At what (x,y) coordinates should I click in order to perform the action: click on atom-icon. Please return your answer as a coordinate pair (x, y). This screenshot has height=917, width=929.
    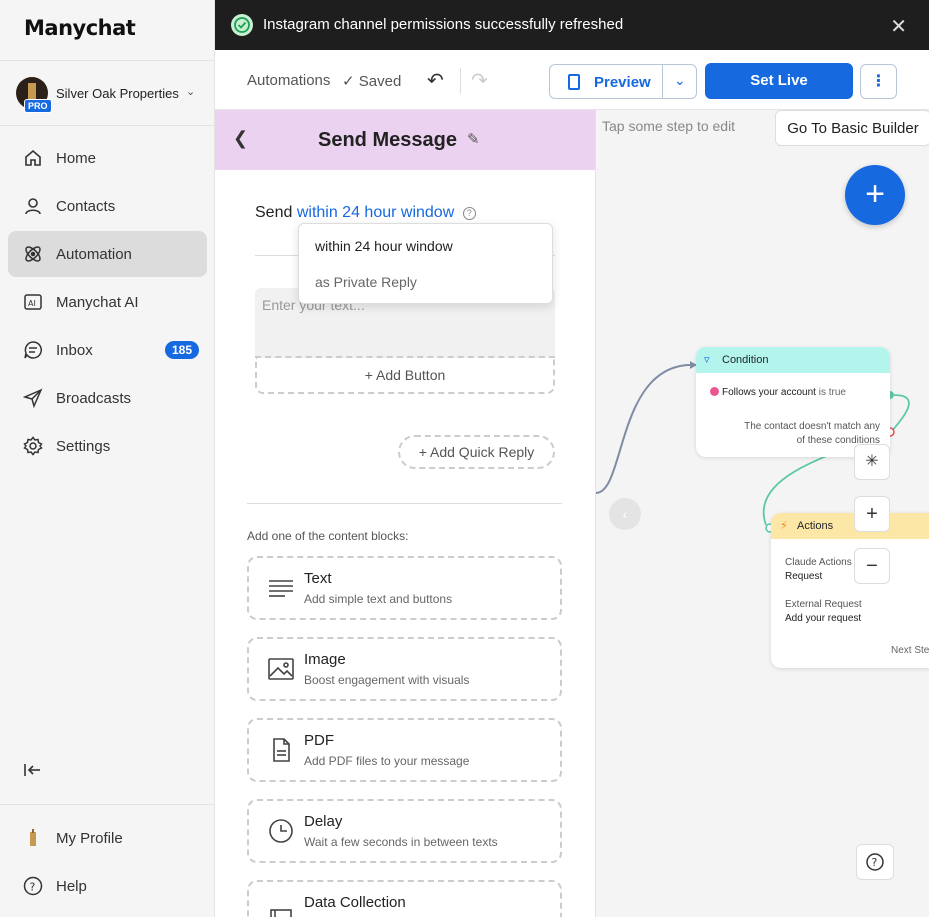
    Looking at the image, I should click on (33, 254).